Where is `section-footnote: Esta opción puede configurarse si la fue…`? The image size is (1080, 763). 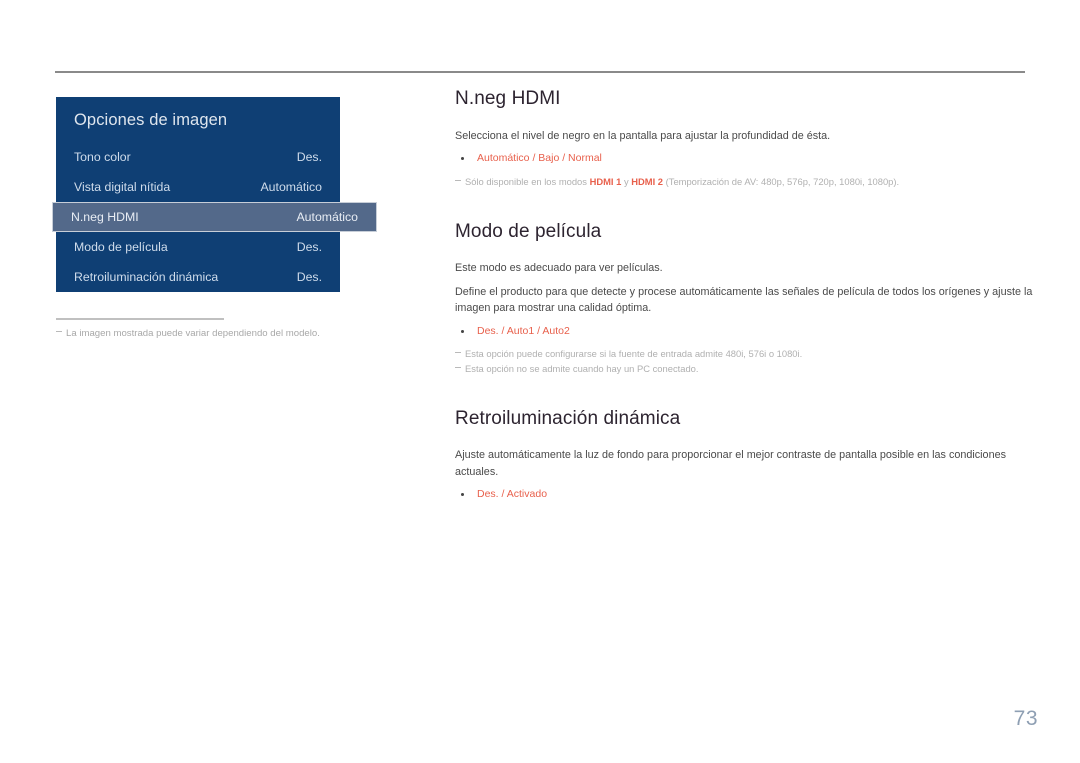
section-footnote: Esta opción puede configurarse si la fue… is located at coordinates (745, 354).